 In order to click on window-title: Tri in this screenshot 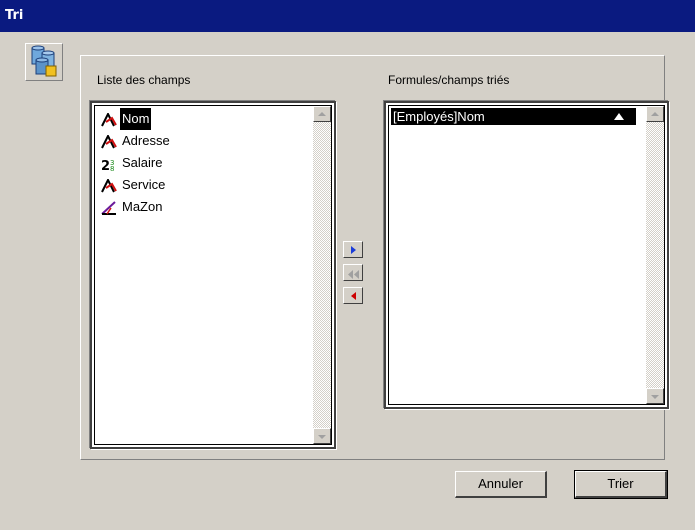, I will do `click(14, 15)`.